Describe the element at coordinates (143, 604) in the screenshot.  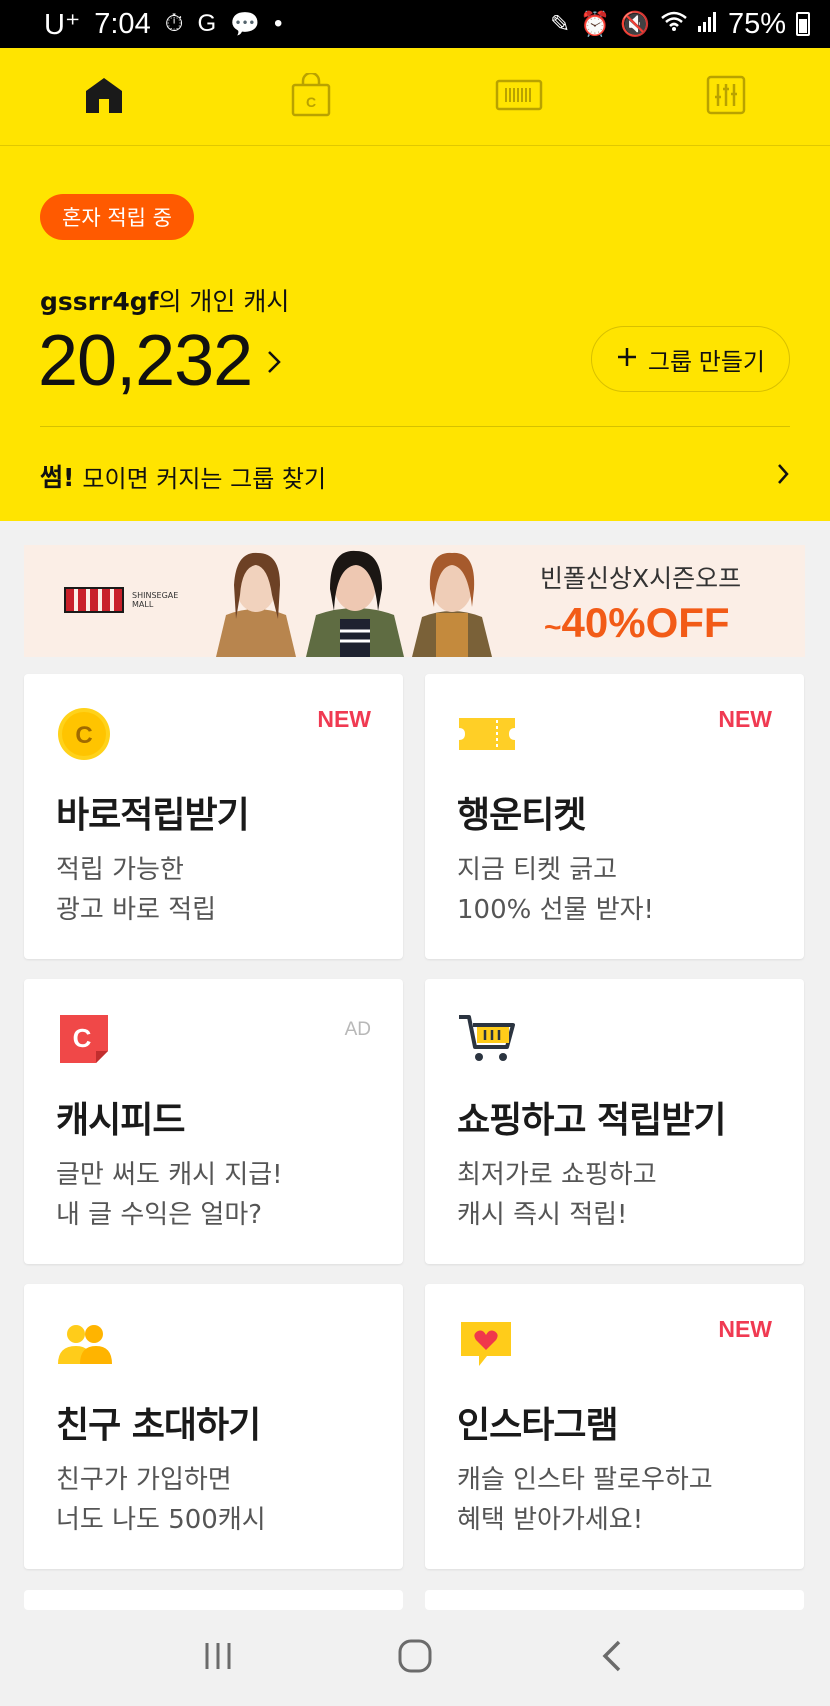
I see `logo-text-2: MALL` at that location.